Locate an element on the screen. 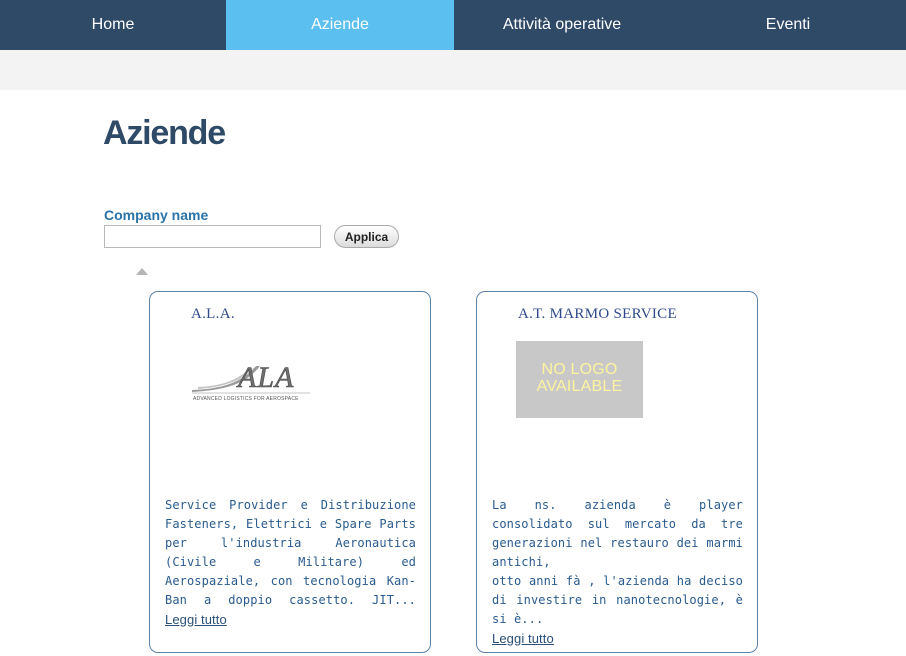 This screenshot has height=656, width=906. company-name-input is located at coordinates (212, 236).